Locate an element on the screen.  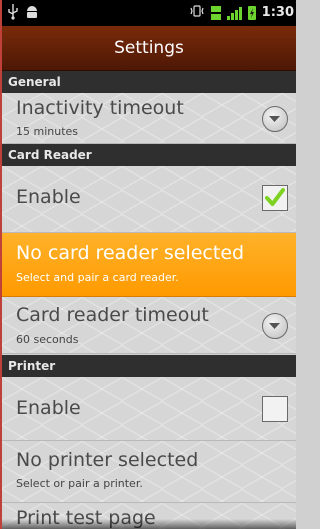
android-debug-icon is located at coordinates (32, 14).